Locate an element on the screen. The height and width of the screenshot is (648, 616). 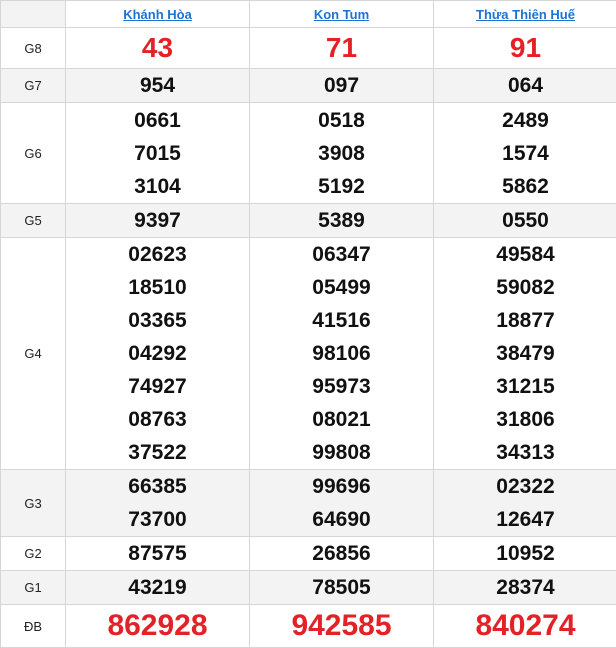
result-number: 9397 is located at coordinates (157, 220).